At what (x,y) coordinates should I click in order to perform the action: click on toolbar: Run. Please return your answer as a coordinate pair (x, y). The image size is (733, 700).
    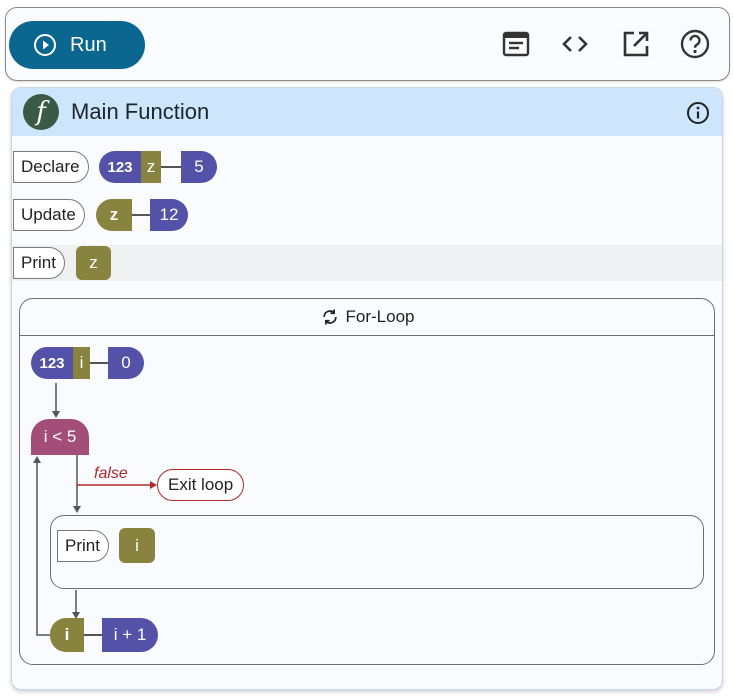
    Looking at the image, I should click on (367, 44).